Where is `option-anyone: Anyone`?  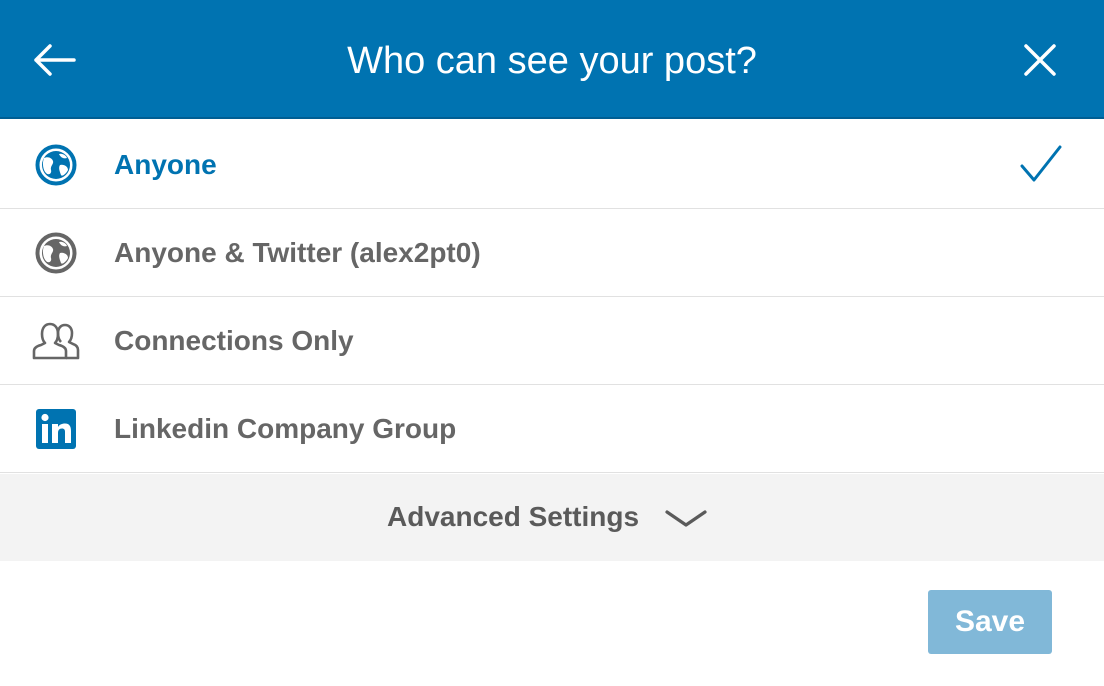 option-anyone: Anyone is located at coordinates (552, 165).